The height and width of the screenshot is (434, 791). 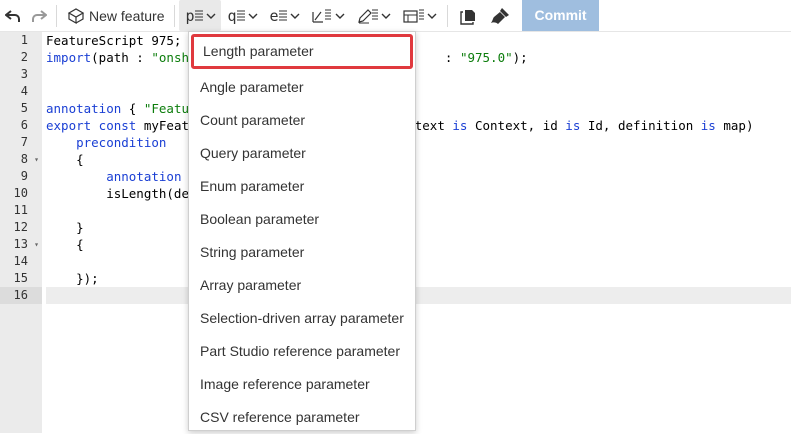 What do you see at coordinates (20, 278) in the screenshot?
I see `line-number: 15` at bounding box center [20, 278].